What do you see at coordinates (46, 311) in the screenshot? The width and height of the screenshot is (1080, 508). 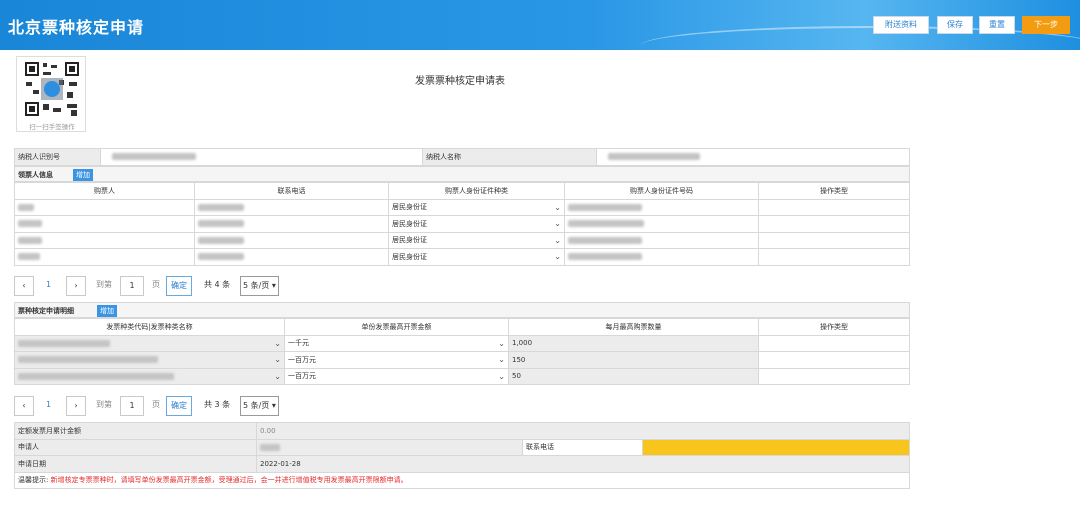 I see `ticket-section-title: 票种核定申请明细` at bounding box center [46, 311].